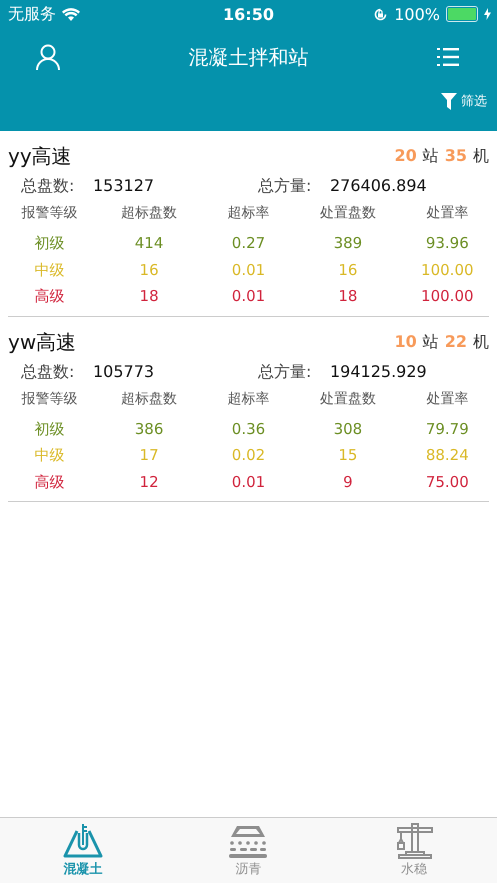 Image resolution: width=497 pixels, height=883 pixels. I want to click on table-cell-text: 9, so click(348, 482).